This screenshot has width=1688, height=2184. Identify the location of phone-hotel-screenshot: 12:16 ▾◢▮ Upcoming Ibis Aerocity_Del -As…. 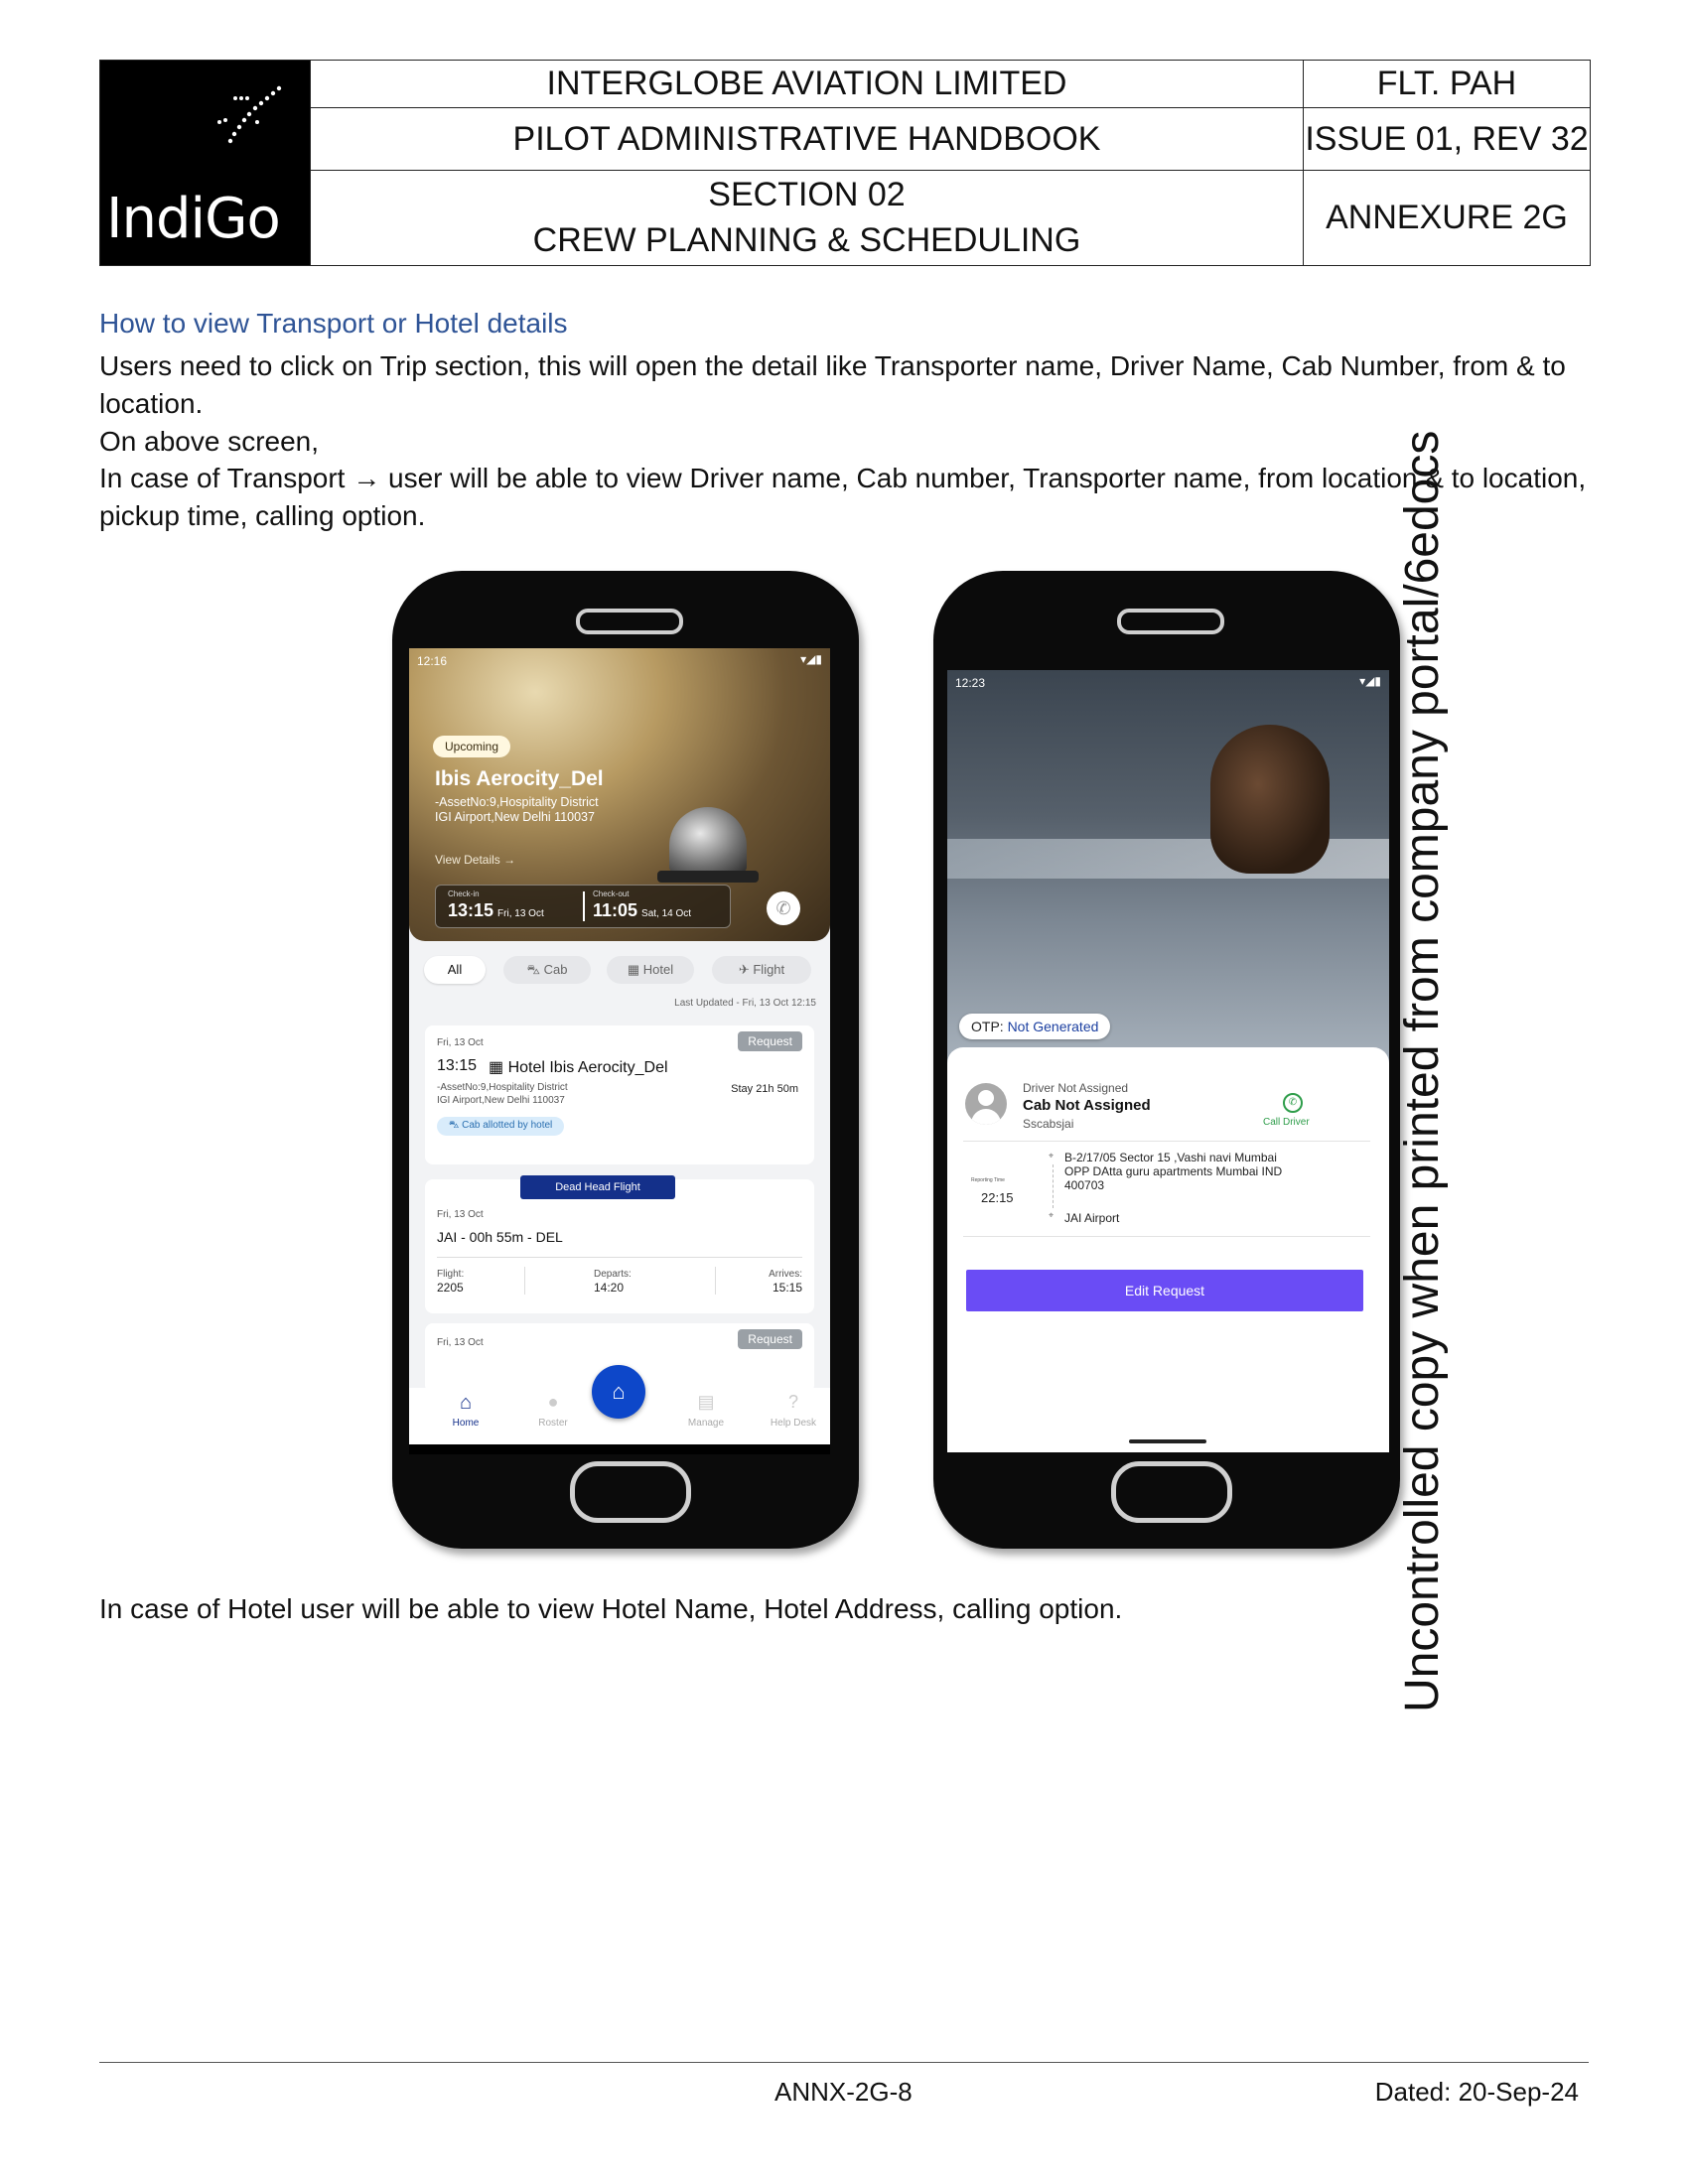
(625, 1060).